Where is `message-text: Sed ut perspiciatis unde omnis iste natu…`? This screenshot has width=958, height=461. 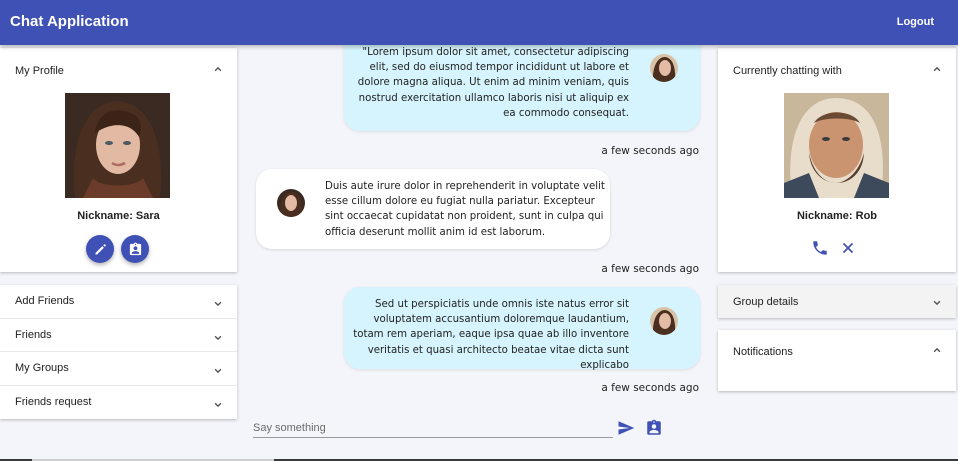 message-text: Sed ut perspiciatis unde omnis iste natu… is located at coordinates (491, 335).